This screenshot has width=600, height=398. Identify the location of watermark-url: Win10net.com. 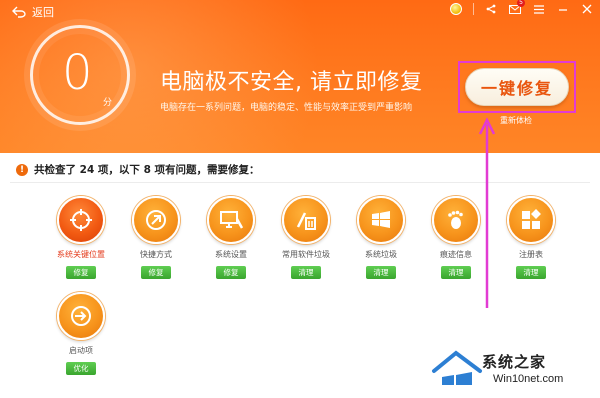
(528, 379).